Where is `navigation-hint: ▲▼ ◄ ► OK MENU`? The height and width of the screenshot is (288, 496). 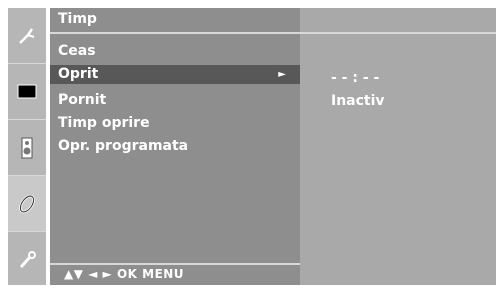
navigation-hint: ▲▼ ◄ ► OK MENU is located at coordinates (124, 274).